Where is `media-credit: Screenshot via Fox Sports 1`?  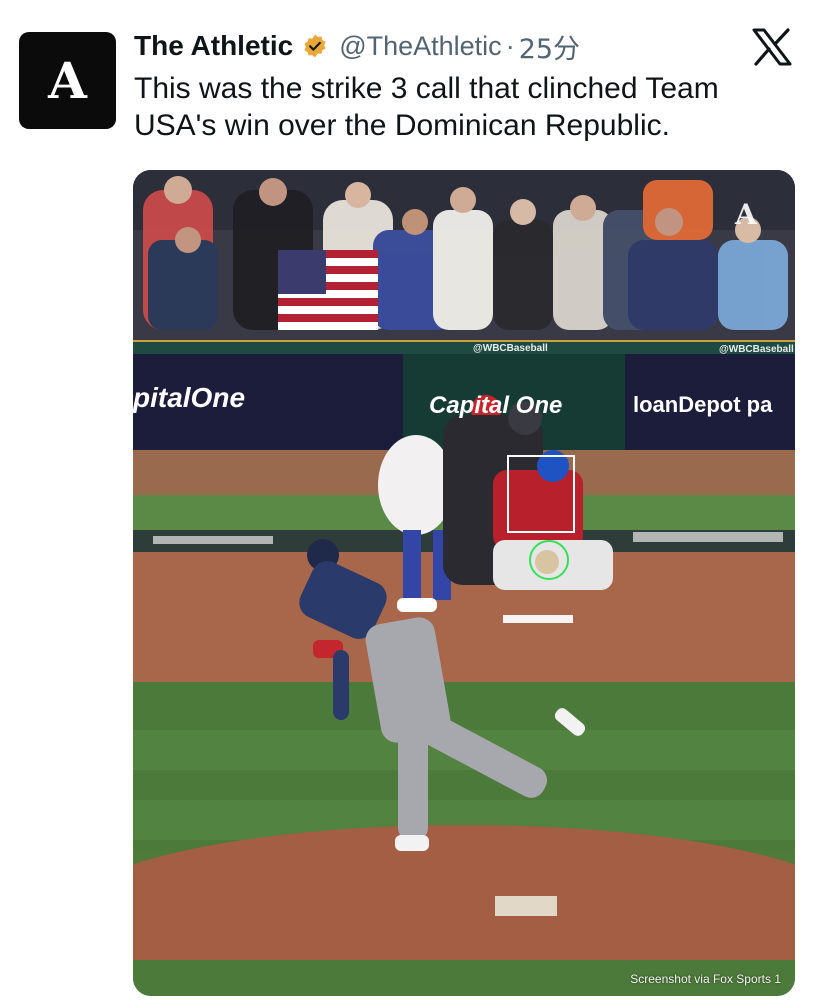
media-credit: Screenshot via Fox Sports 1 is located at coordinates (705, 979).